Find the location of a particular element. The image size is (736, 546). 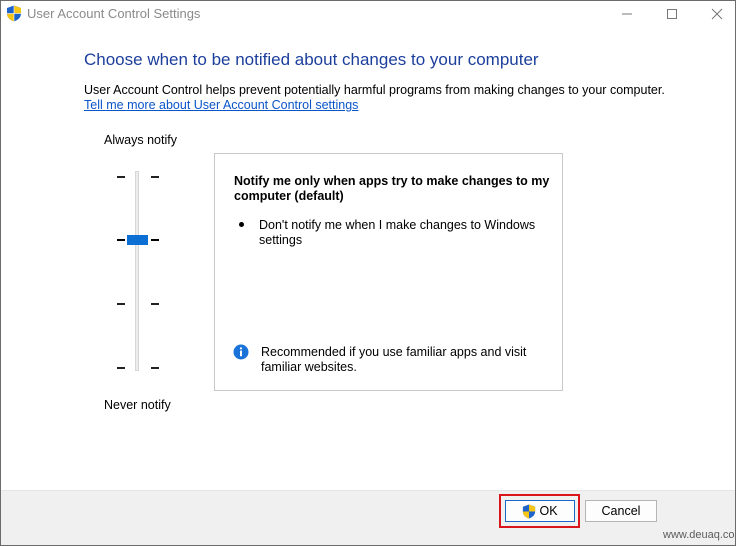

window-title: User Account Control Settings is located at coordinates (114, 13).